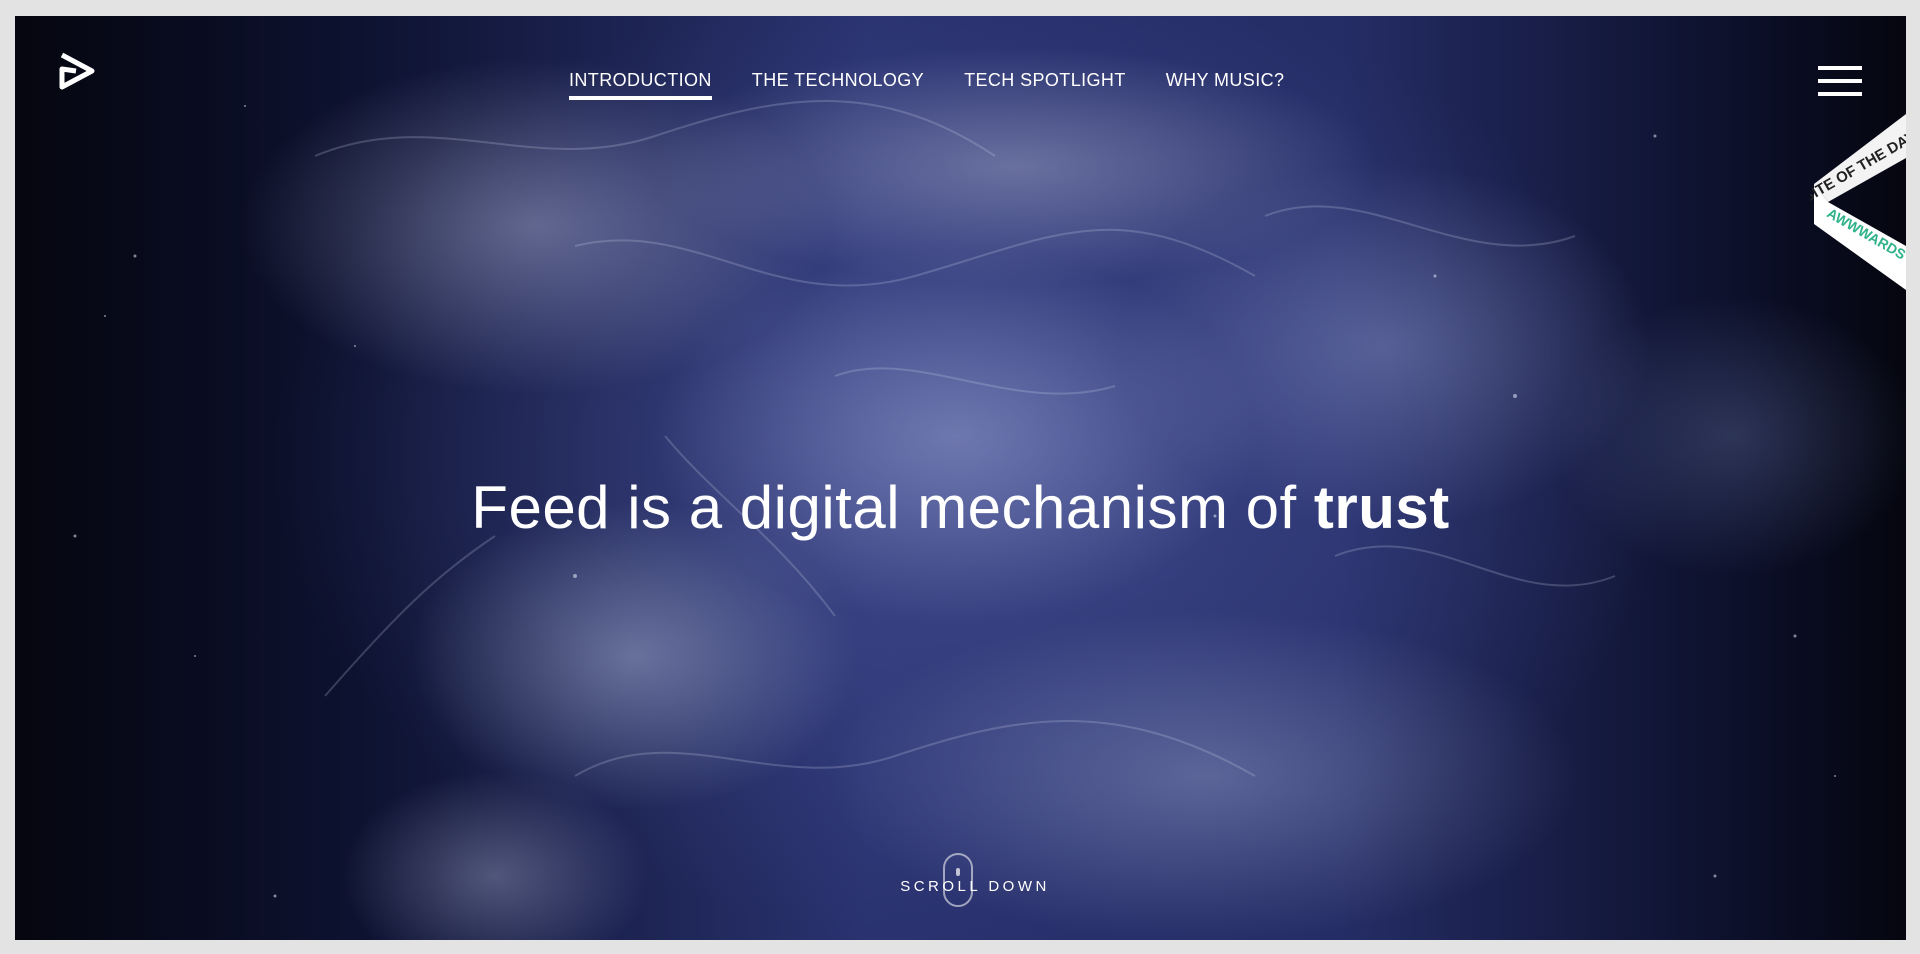 Image resolution: width=1920 pixels, height=954 pixels. What do you see at coordinates (892, 508) in the screenshot?
I see `headline-text: Feed is a digital mechanism of` at bounding box center [892, 508].